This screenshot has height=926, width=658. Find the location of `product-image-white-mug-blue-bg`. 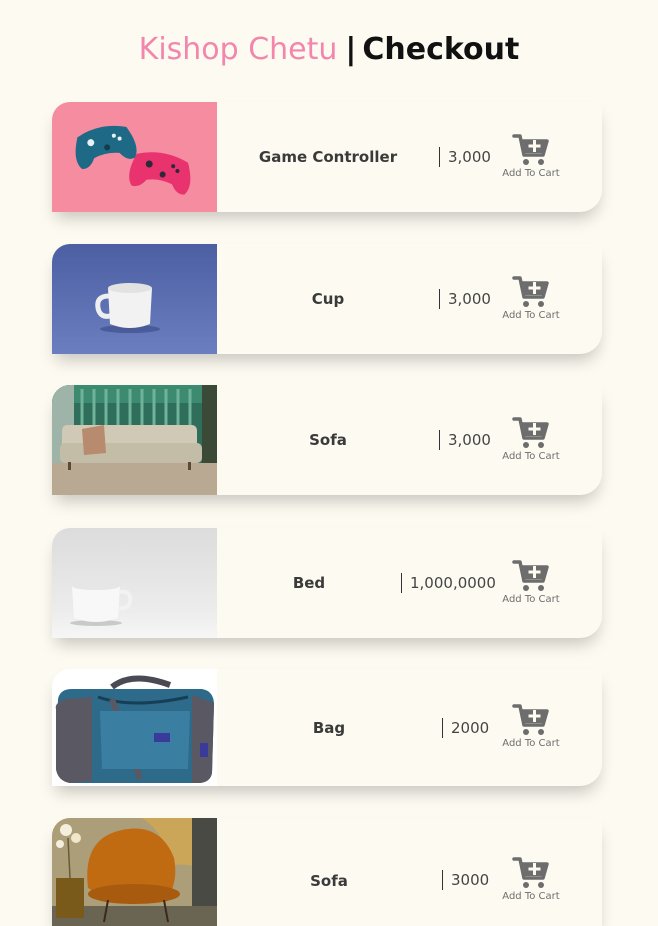

product-image-white-mug-blue-bg is located at coordinates (134, 299).